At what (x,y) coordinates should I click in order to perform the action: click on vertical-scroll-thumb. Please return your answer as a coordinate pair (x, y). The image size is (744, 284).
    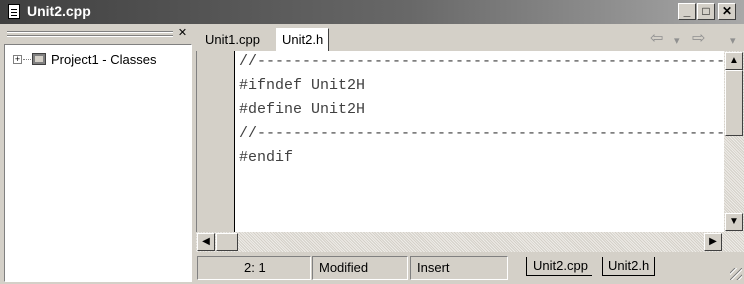
    Looking at the image, I should click on (734, 103).